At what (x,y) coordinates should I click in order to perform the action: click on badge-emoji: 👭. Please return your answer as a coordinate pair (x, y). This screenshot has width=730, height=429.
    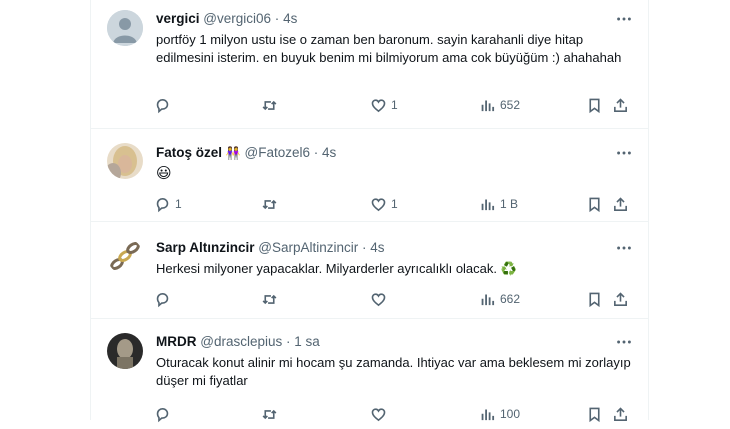
    Looking at the image, I should click on (233, 153).